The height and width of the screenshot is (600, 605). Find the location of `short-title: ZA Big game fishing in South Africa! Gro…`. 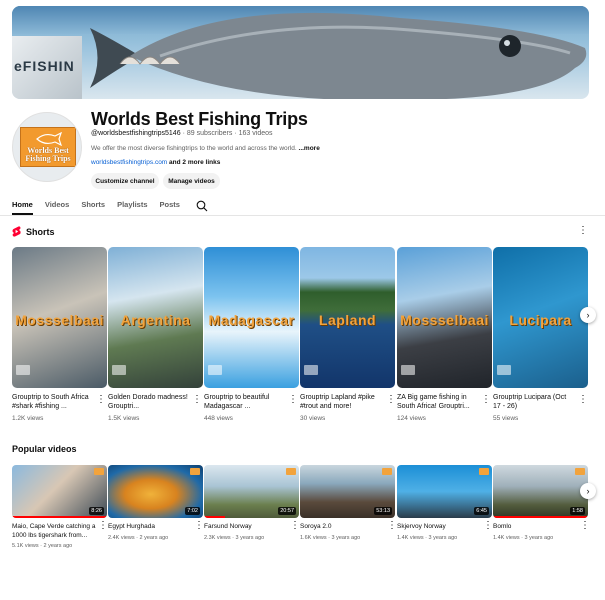

short-title: ZA Big game fishing in South Africa! Gro… is located at coordinates (438, 402).